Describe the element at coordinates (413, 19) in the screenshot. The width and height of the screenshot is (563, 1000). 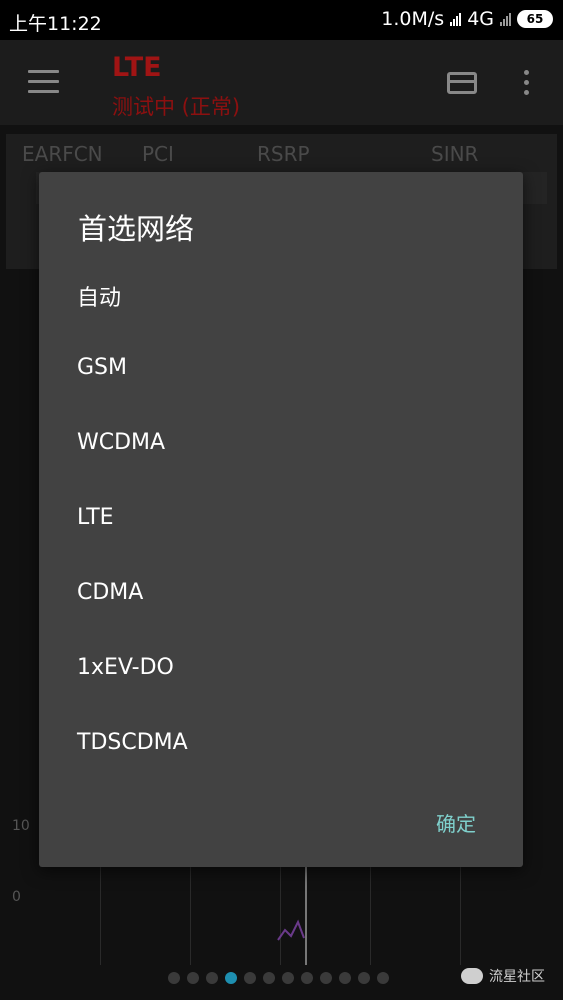
I see `network-speed: 1.0M/s` at that location.